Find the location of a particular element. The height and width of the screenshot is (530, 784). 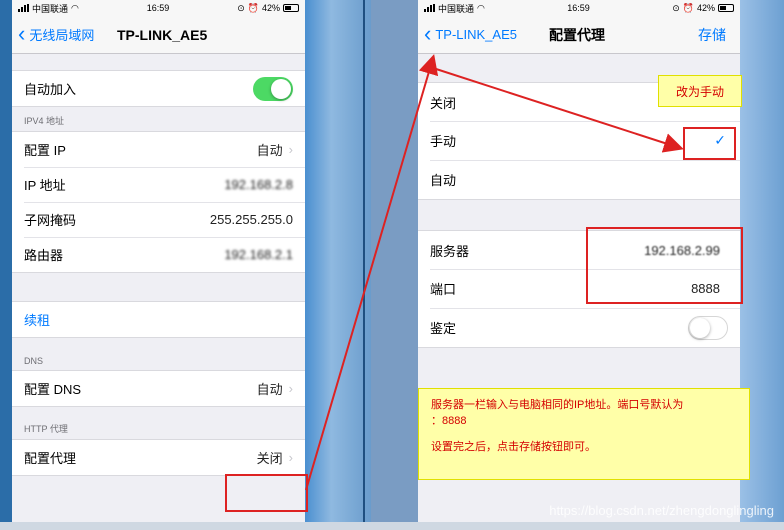

subnet-value: 255.255.255.0 is located at coordinates (251, 219).